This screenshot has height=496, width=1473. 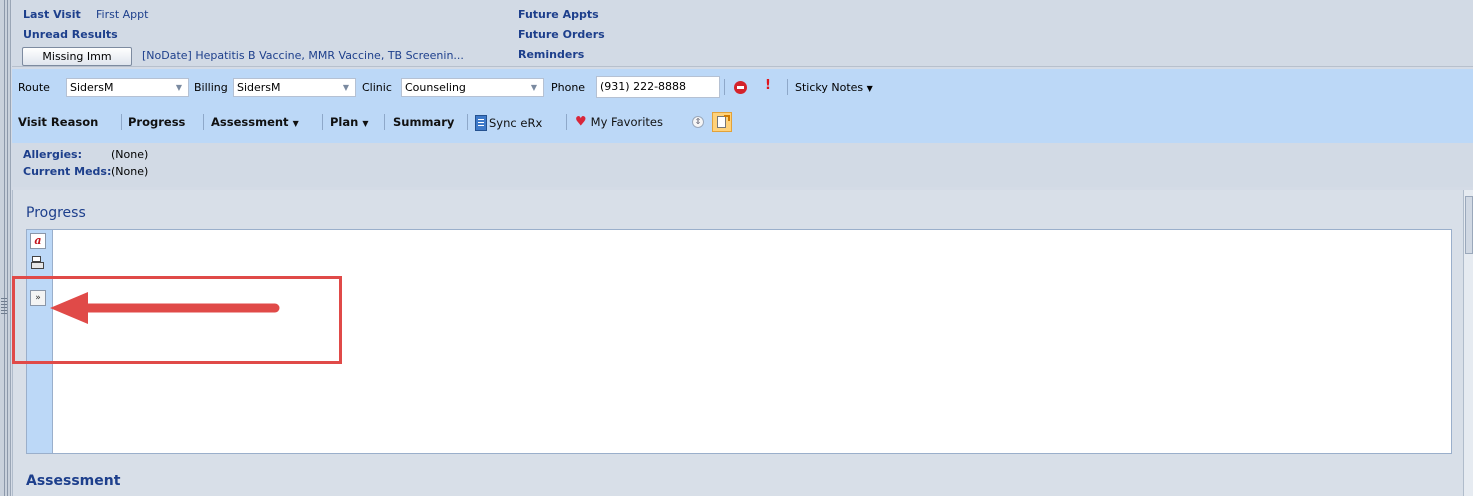 What do you see at coordinates (259, 87) in the screenshot?
I see `billing-value: SidersM` at bounding box center [259, 87].